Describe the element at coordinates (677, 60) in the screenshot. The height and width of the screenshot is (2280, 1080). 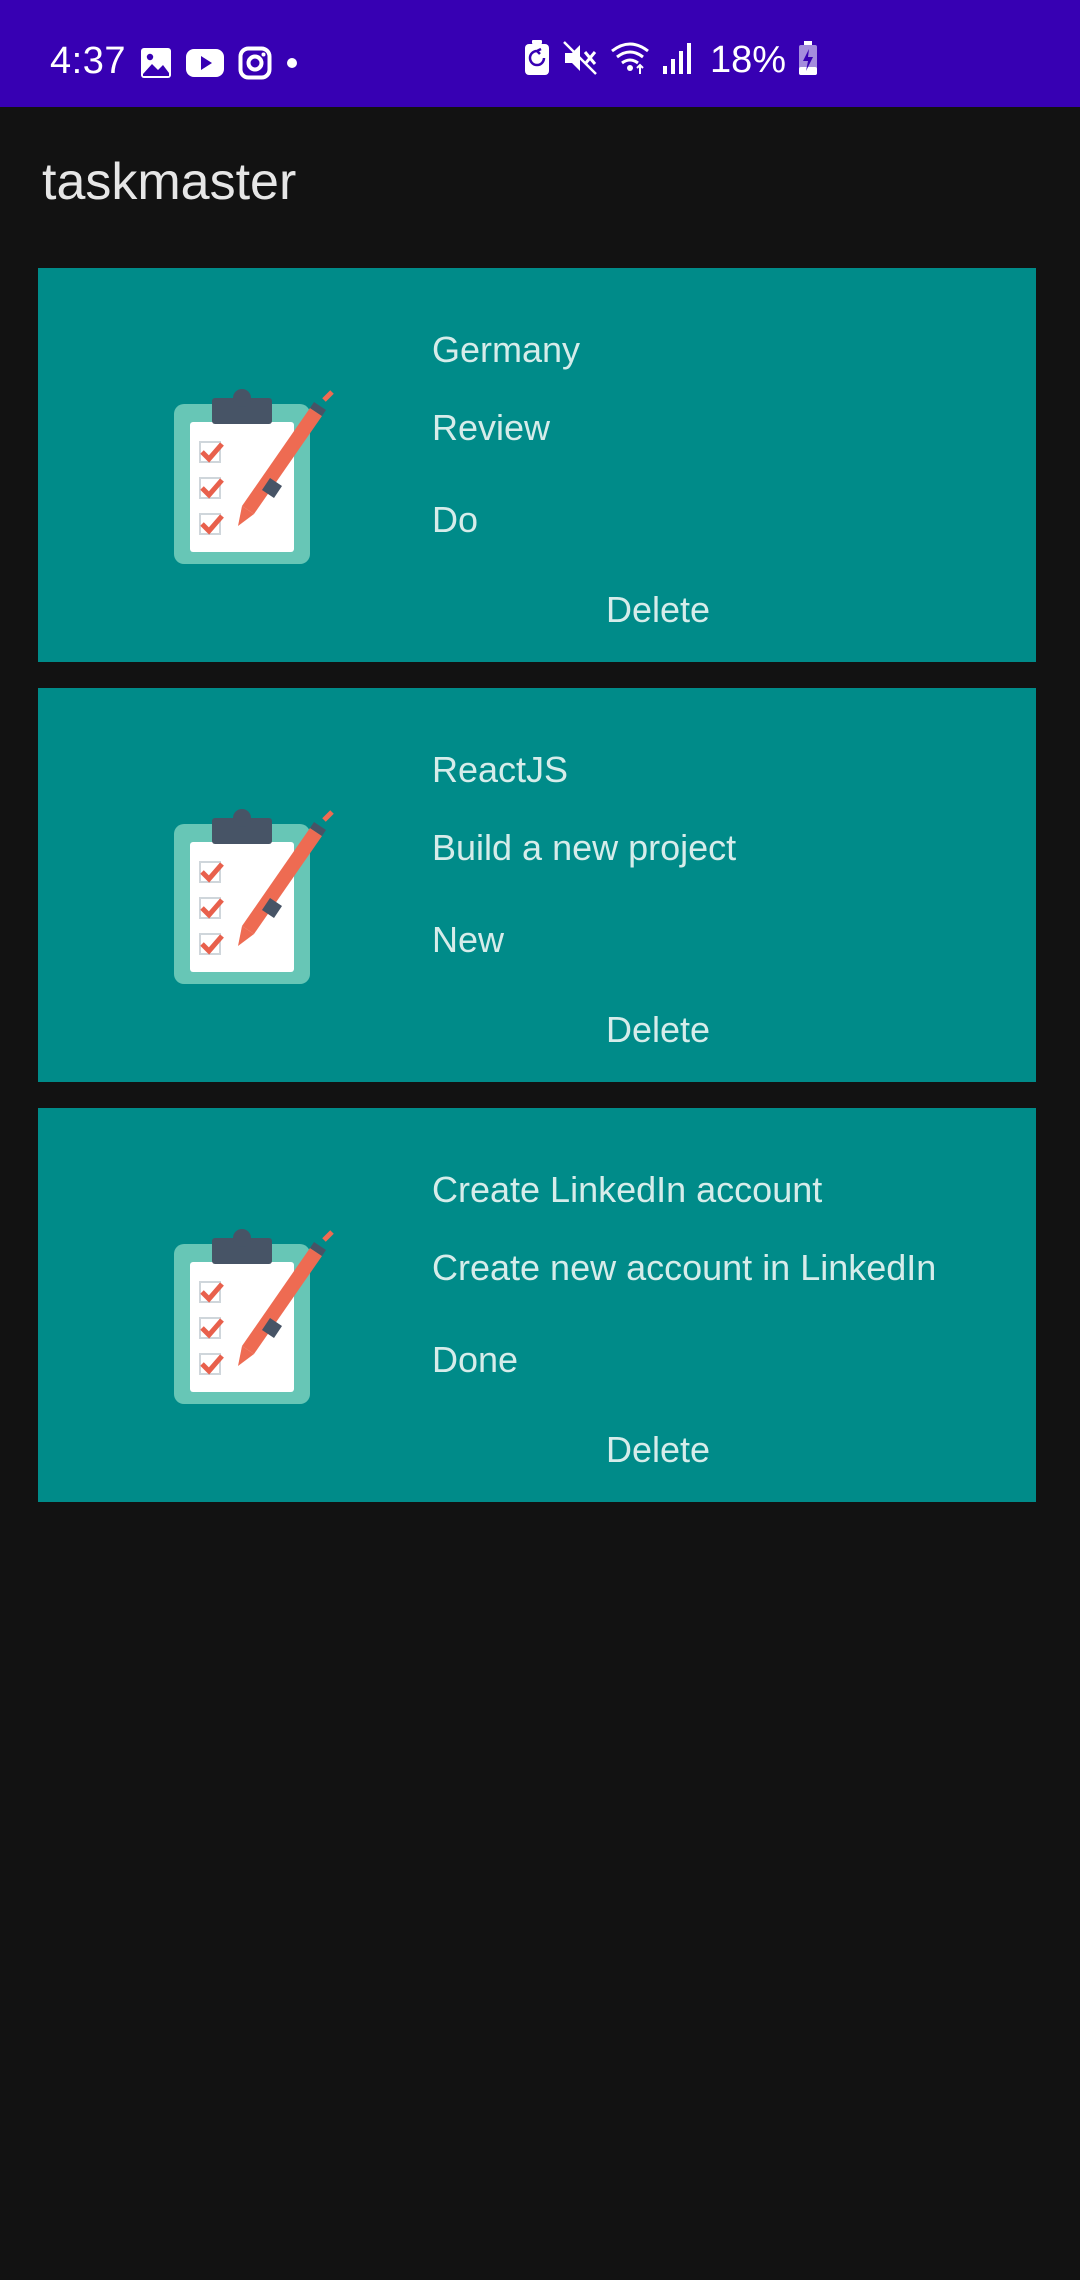
I see `signal-icon` at that location.